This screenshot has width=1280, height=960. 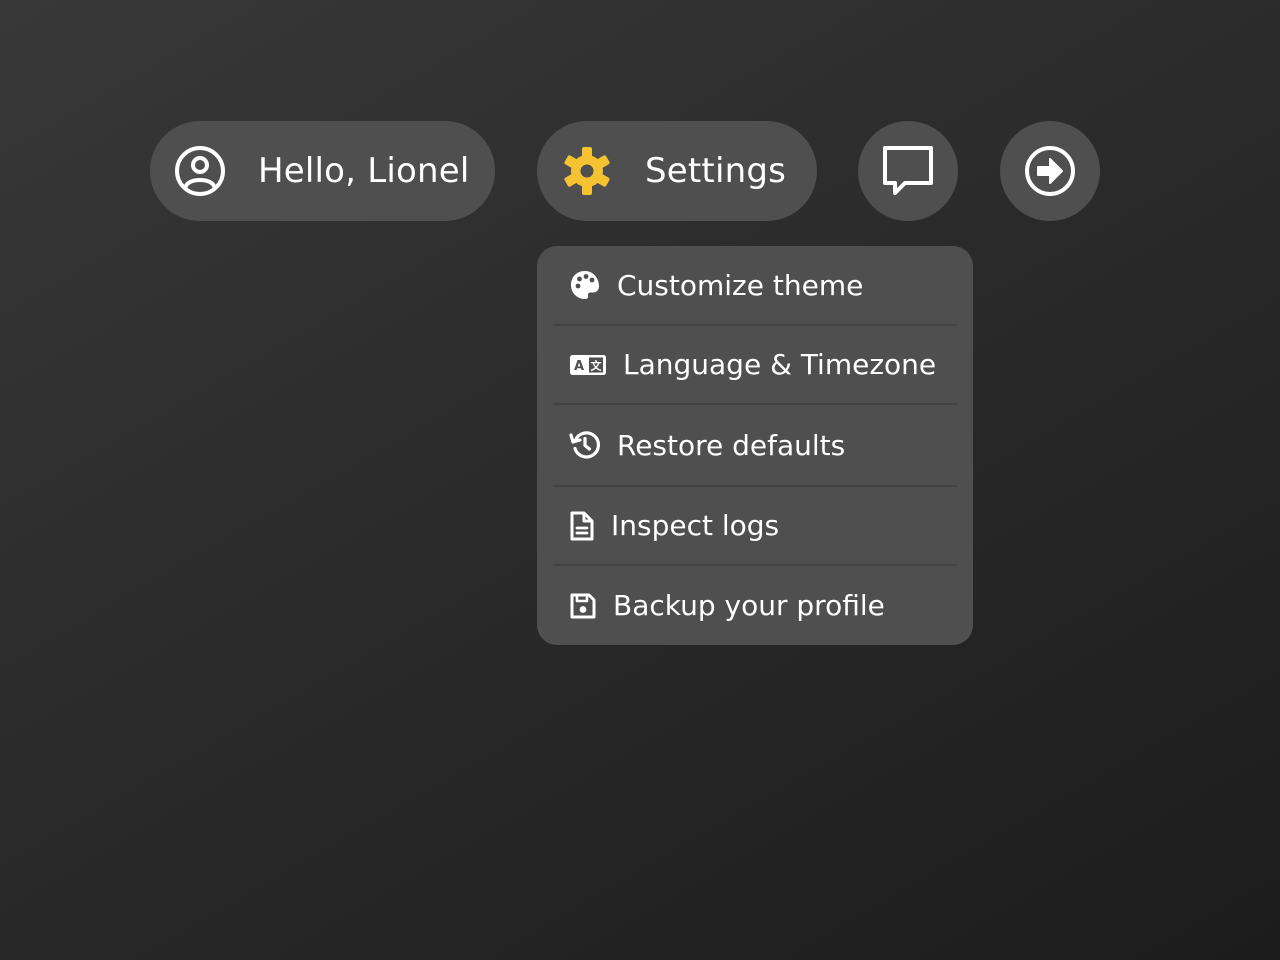 I want to click on logout-button, so click(x=1050, y=171).